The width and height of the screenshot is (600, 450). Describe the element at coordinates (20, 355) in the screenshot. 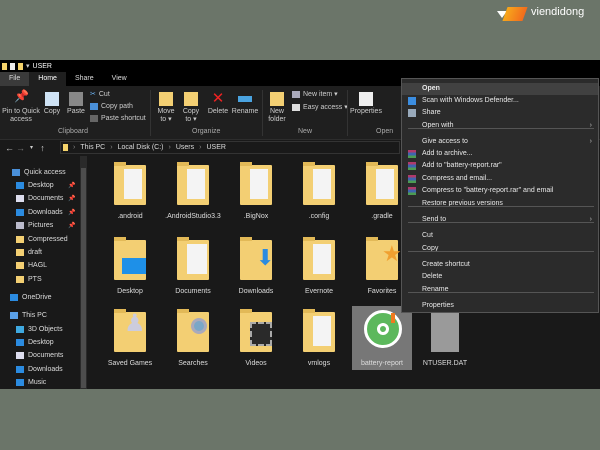

I see `documents-icon` at that location.